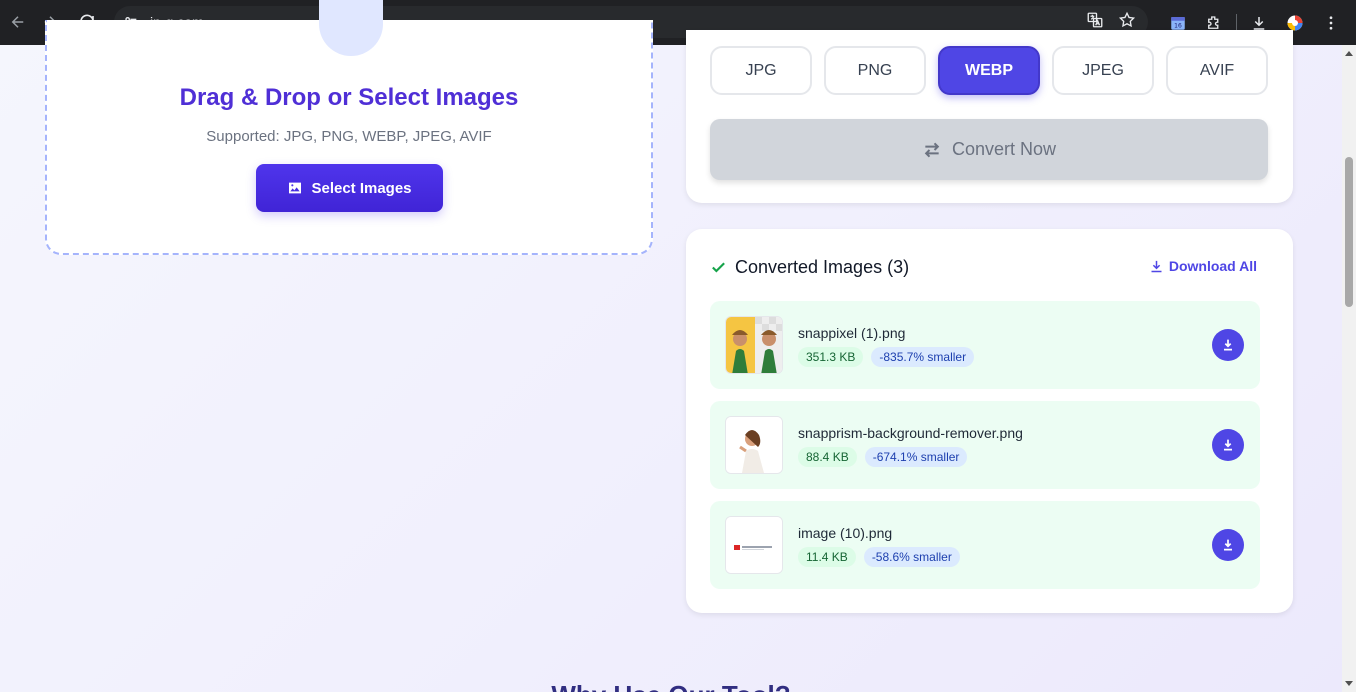 Image resolution: width=1356 pixels, height=692 pixels. Describe the element at coordinates (1103, 70) in the screenshot. I see `format-option-jpeg: JPEG` at that location.